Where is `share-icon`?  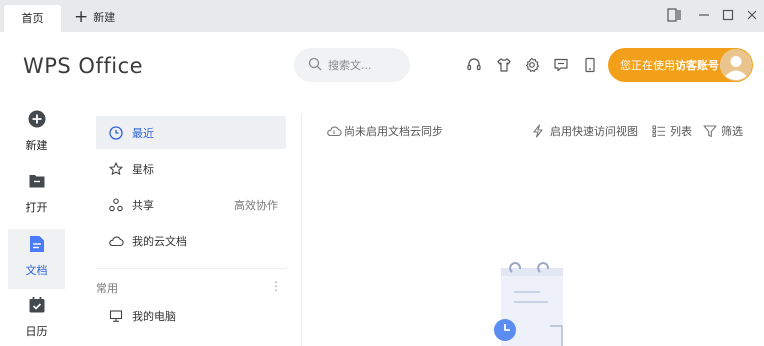 share-icon is located at coordinates (116, 205).